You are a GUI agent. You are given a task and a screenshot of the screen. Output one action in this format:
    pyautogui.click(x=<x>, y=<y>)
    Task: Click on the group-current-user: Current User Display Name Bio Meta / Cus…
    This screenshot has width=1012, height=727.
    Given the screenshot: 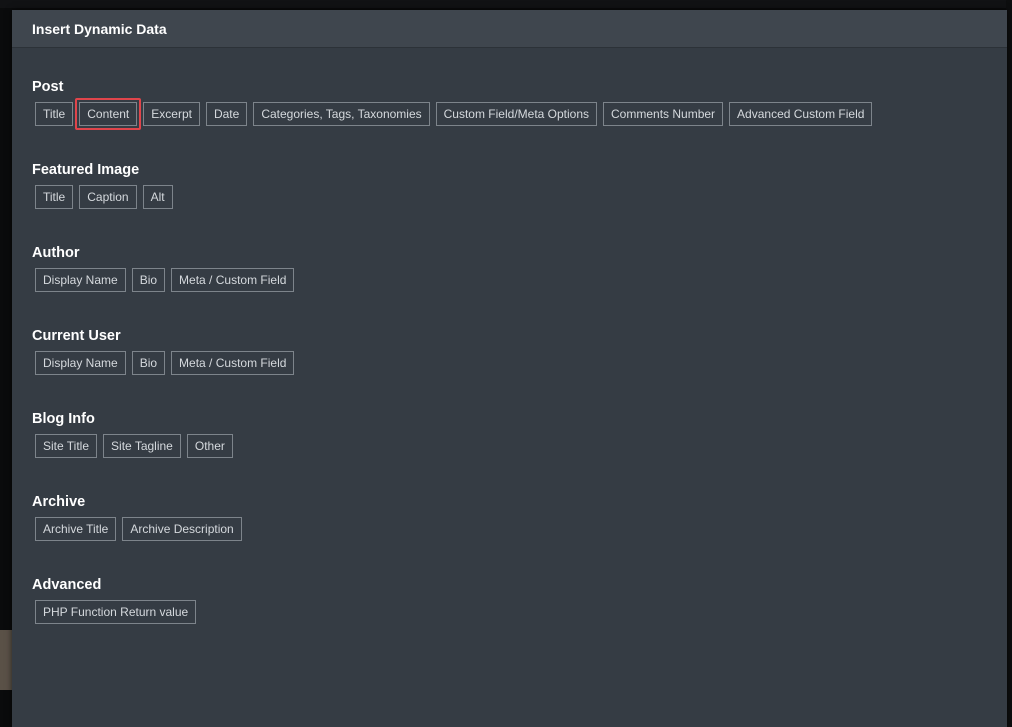 What is the action you would take?
    pyautogui.click(x=509, y=368)
    